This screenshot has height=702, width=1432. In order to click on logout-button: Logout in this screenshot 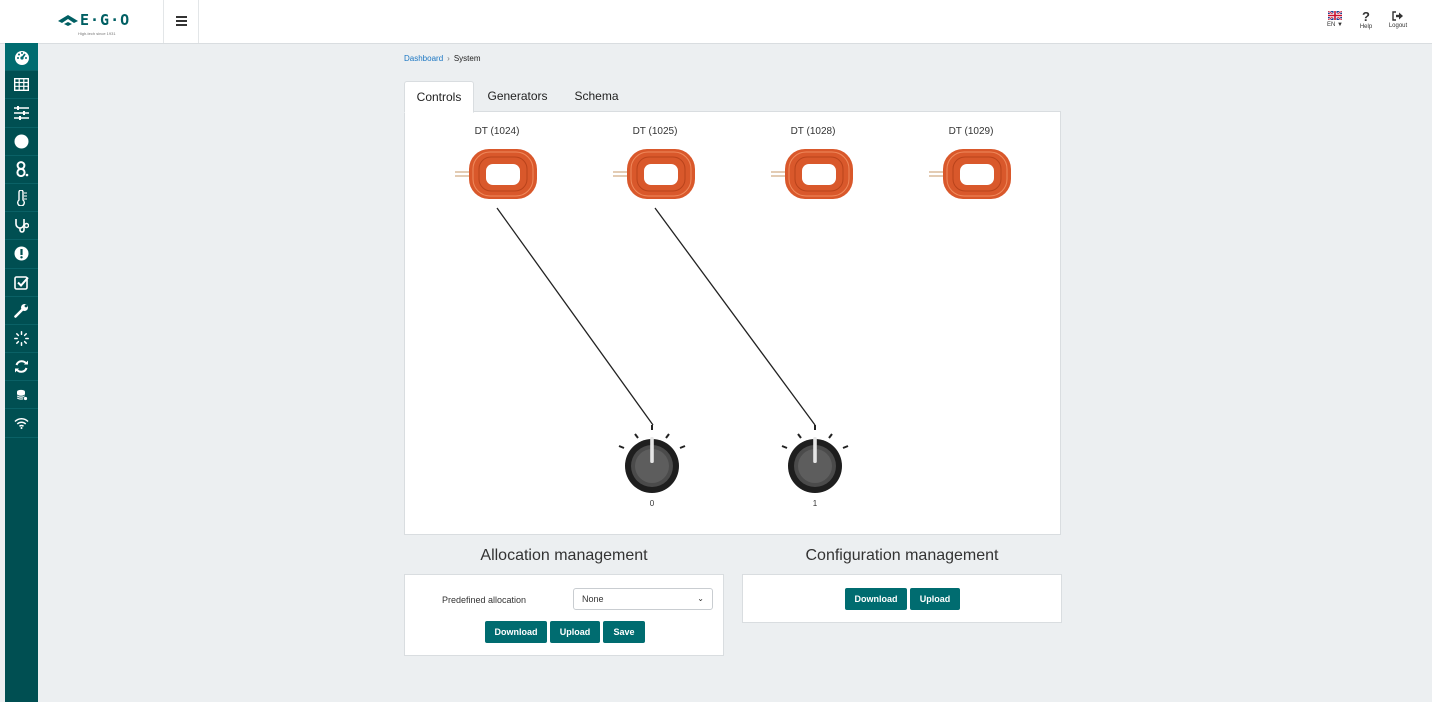, I will do `click(1398, 20)`.